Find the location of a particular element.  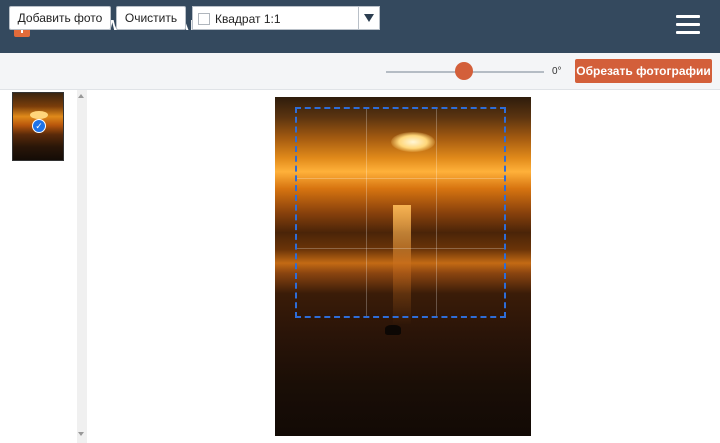

crop-photos-button: Обрезать фотографии is located at coordinates (643, 71).